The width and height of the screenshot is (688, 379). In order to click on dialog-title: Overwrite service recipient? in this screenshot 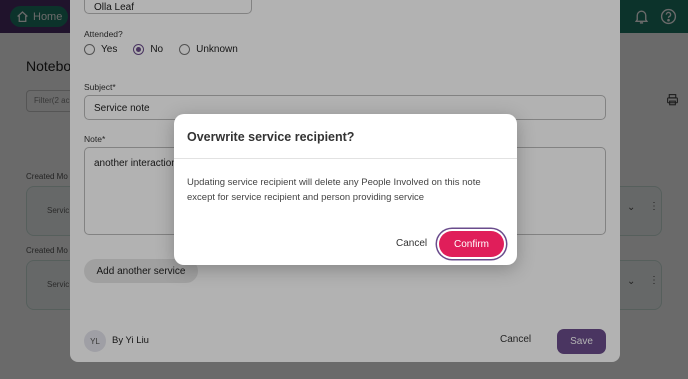, I will do `click(271, 137)`.